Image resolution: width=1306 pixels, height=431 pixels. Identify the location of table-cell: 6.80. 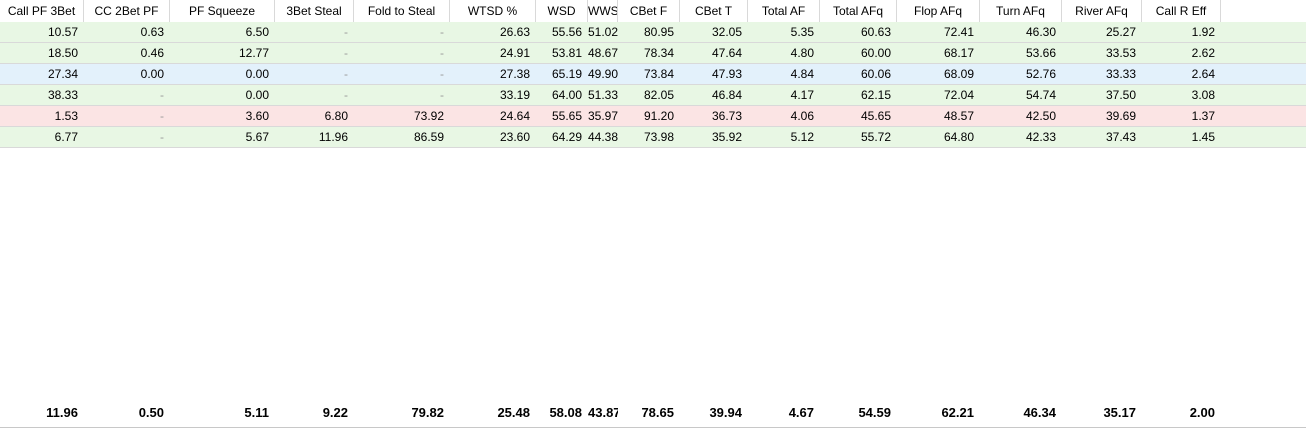
(336, 116).